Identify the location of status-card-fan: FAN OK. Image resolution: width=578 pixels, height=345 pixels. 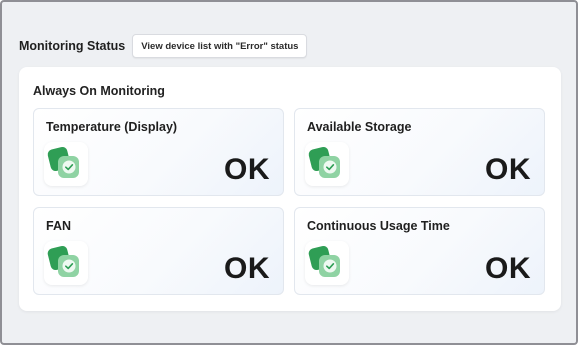
(158, 251).